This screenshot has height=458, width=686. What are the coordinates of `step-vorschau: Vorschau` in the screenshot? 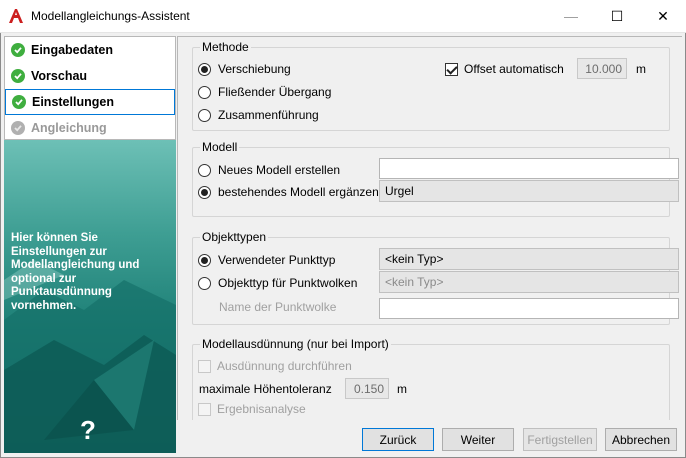 It's located at (90, 76).